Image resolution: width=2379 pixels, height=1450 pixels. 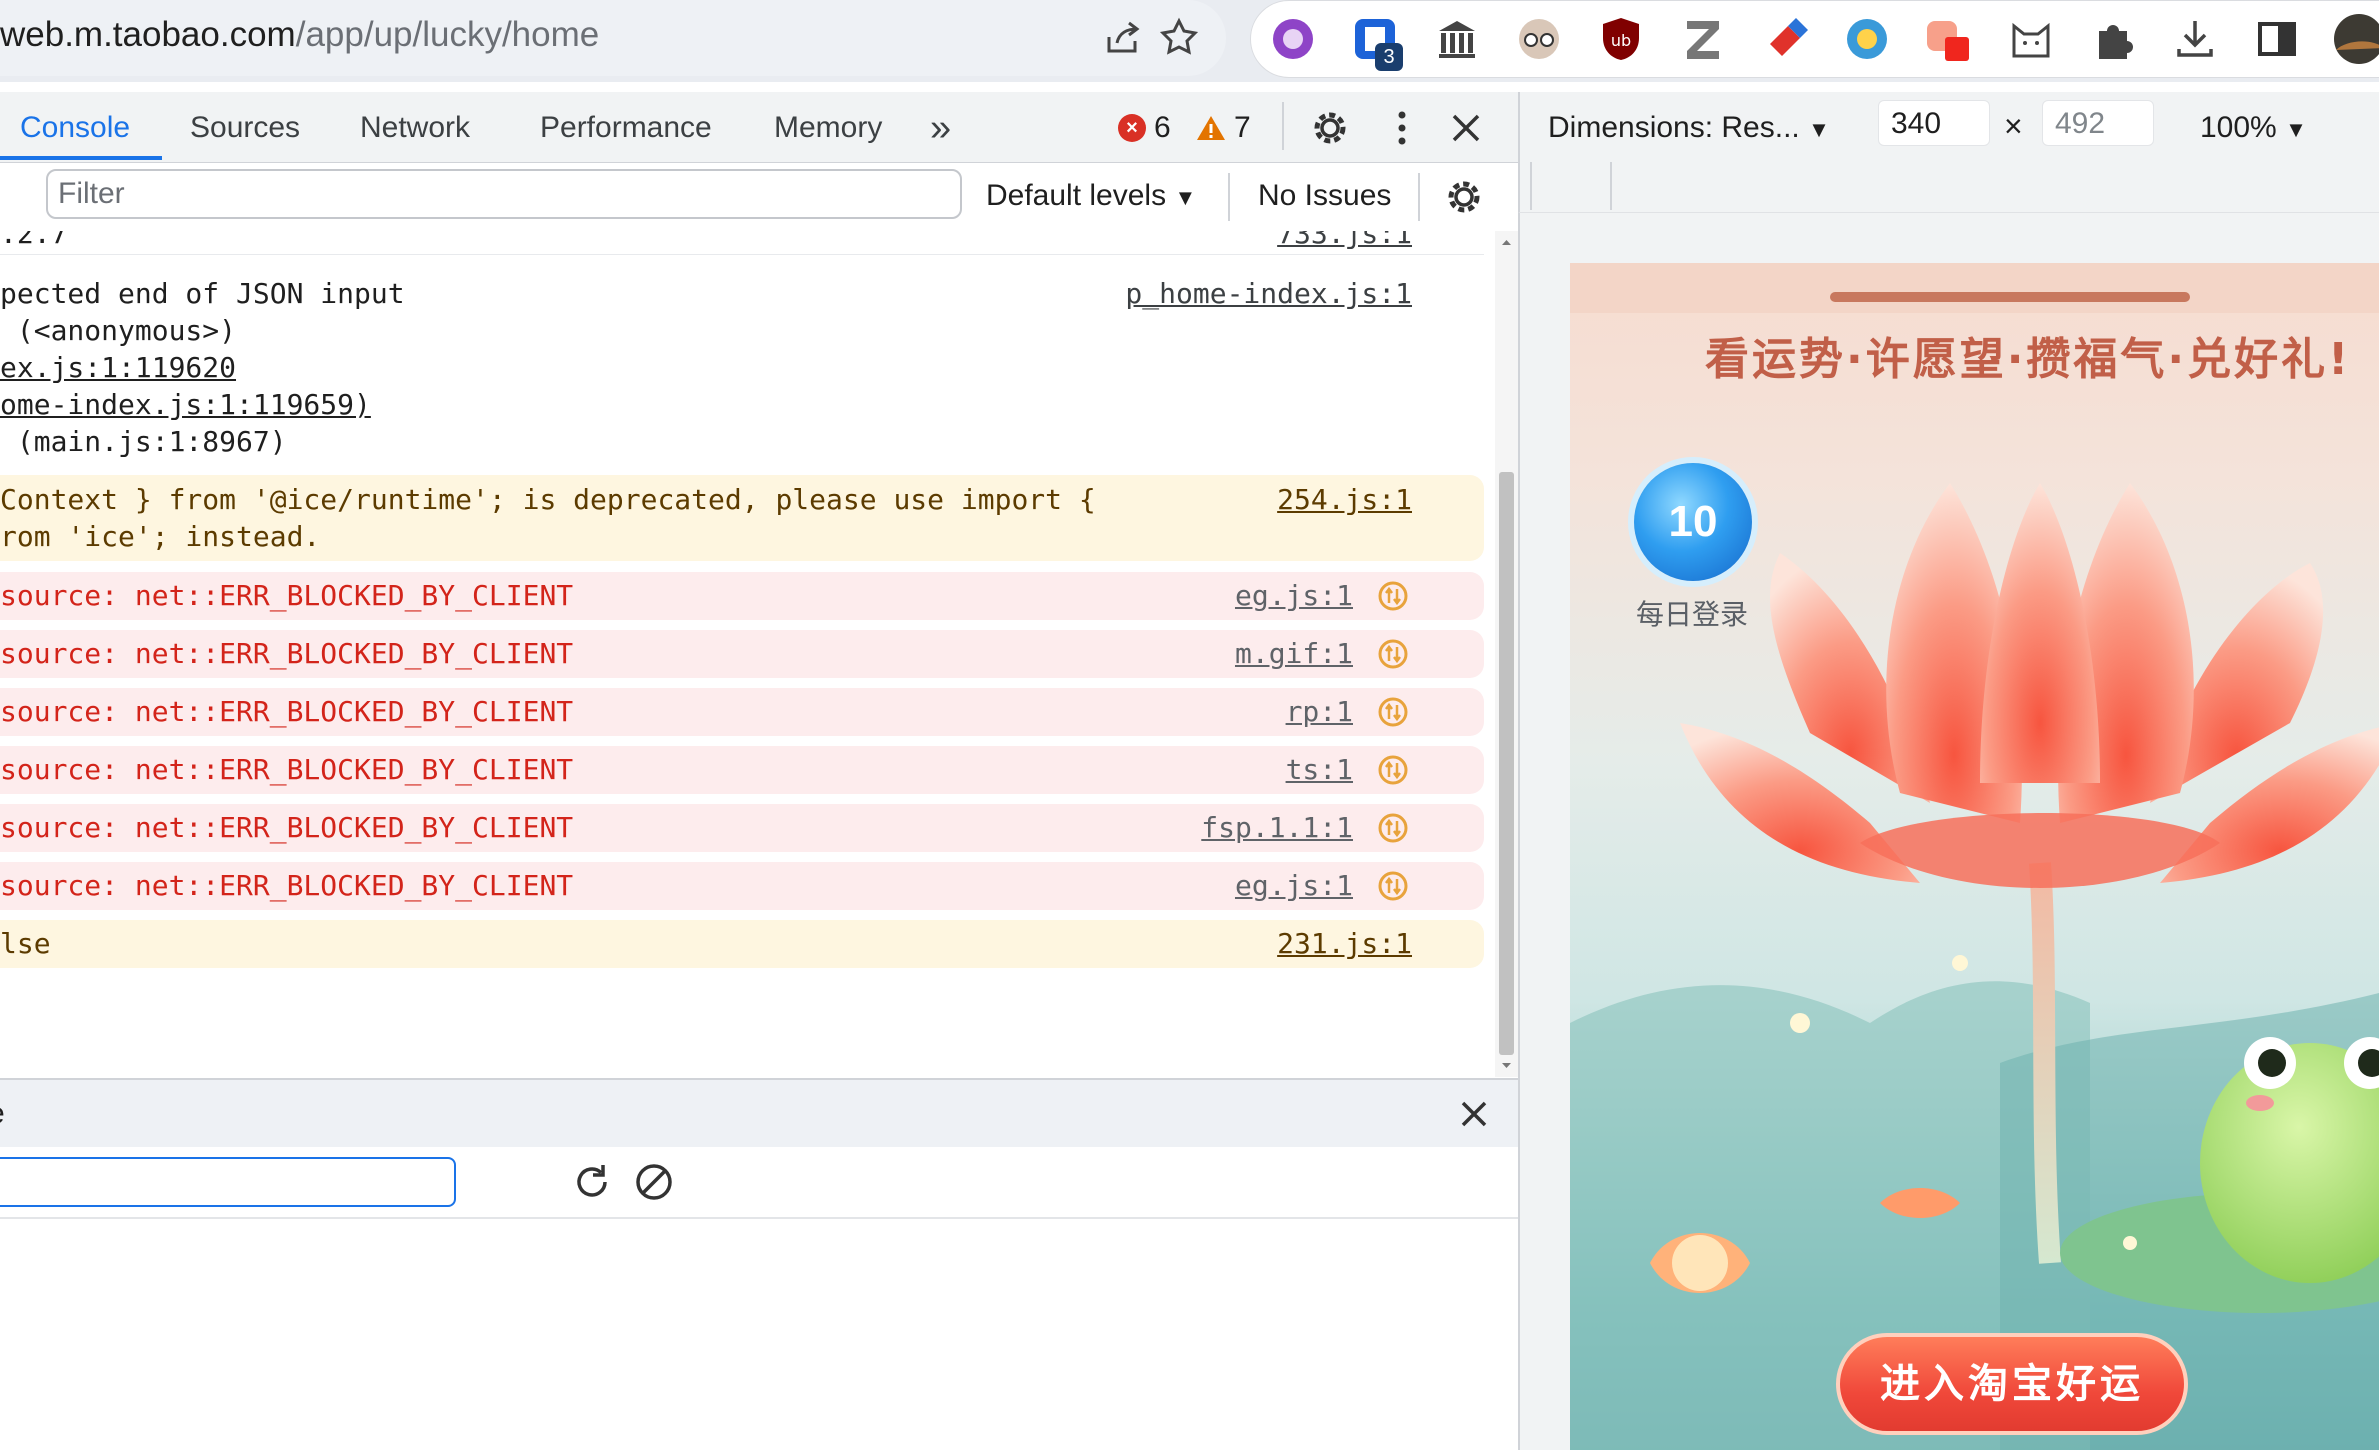 I want to click on kebab-menu-icon, so click(x=1402, y=128).